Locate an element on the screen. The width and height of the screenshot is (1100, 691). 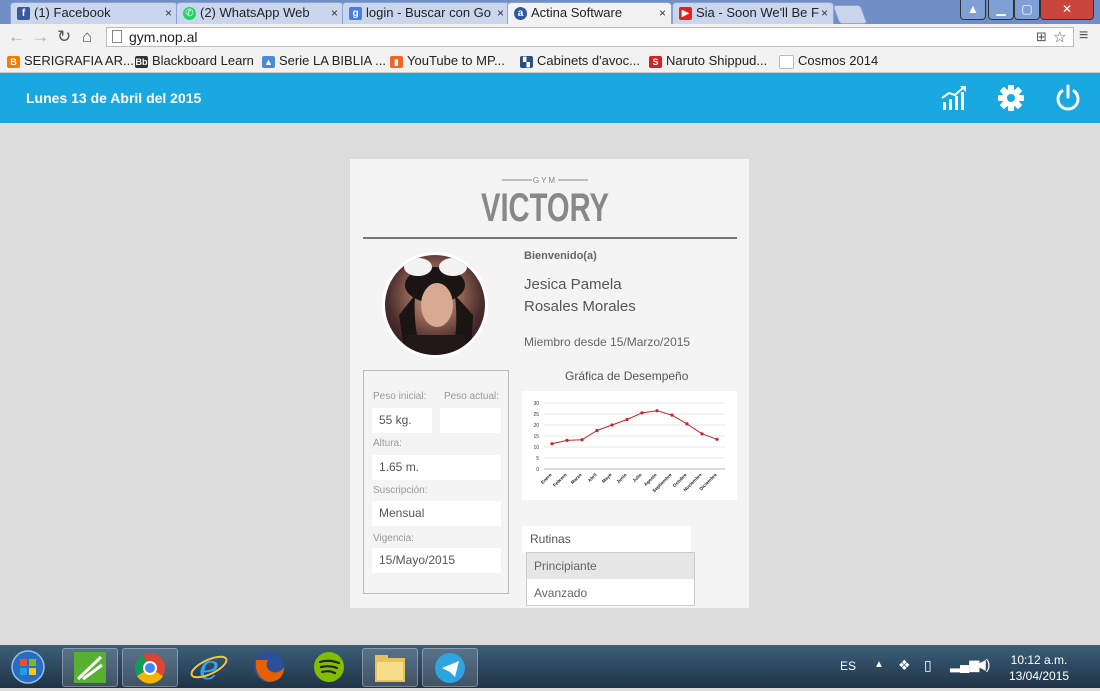
minimize-button: ▁ is located at coordinates (1001, 10).